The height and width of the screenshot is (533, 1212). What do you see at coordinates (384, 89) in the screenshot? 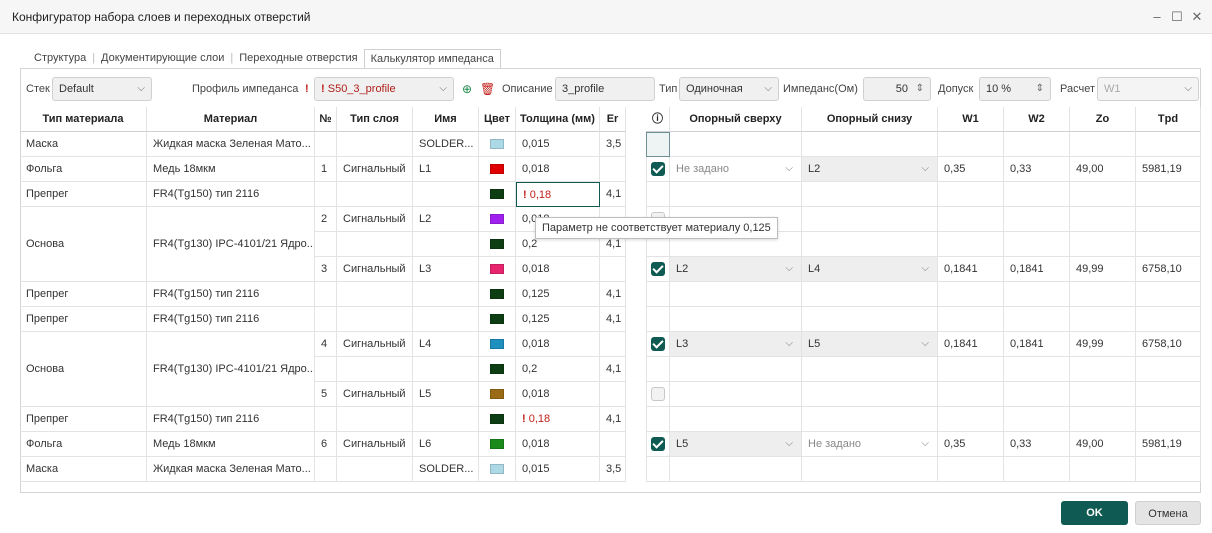
I see `profile-select: ! S50_3_profile ⌵` at bounding box center [384, 89].